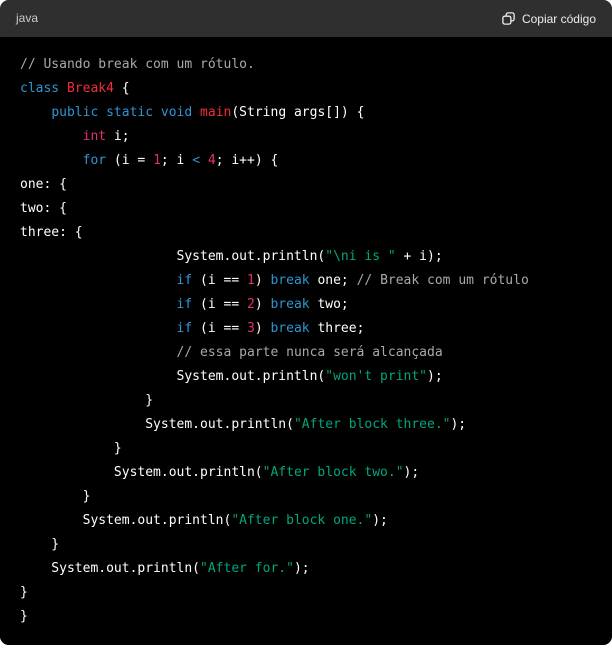 This screenshot has height=651, width=612. Describe the element at coordinates (27, 18) in the screenshot. I see `language-label: java` at that location.